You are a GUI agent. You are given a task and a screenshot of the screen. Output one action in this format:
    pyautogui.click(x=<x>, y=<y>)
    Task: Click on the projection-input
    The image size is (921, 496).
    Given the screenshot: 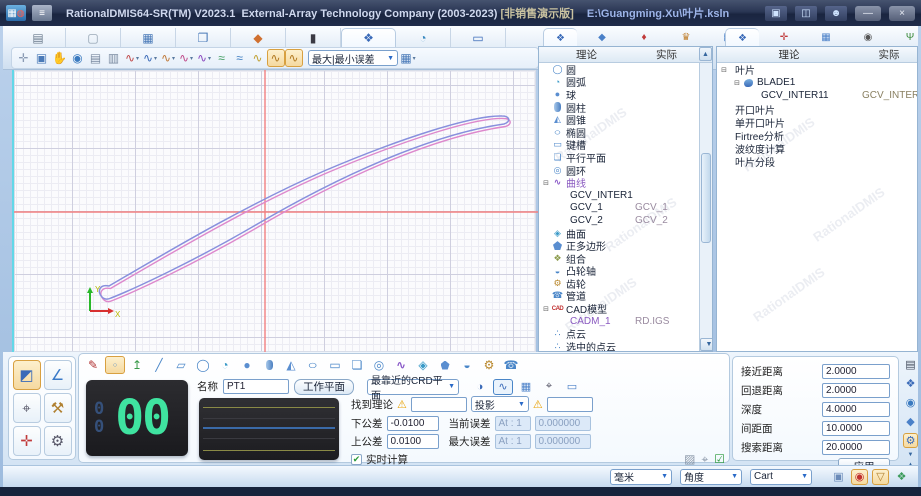 What is the action you would take?
    pyautogui.click(x=569, y=404)
    